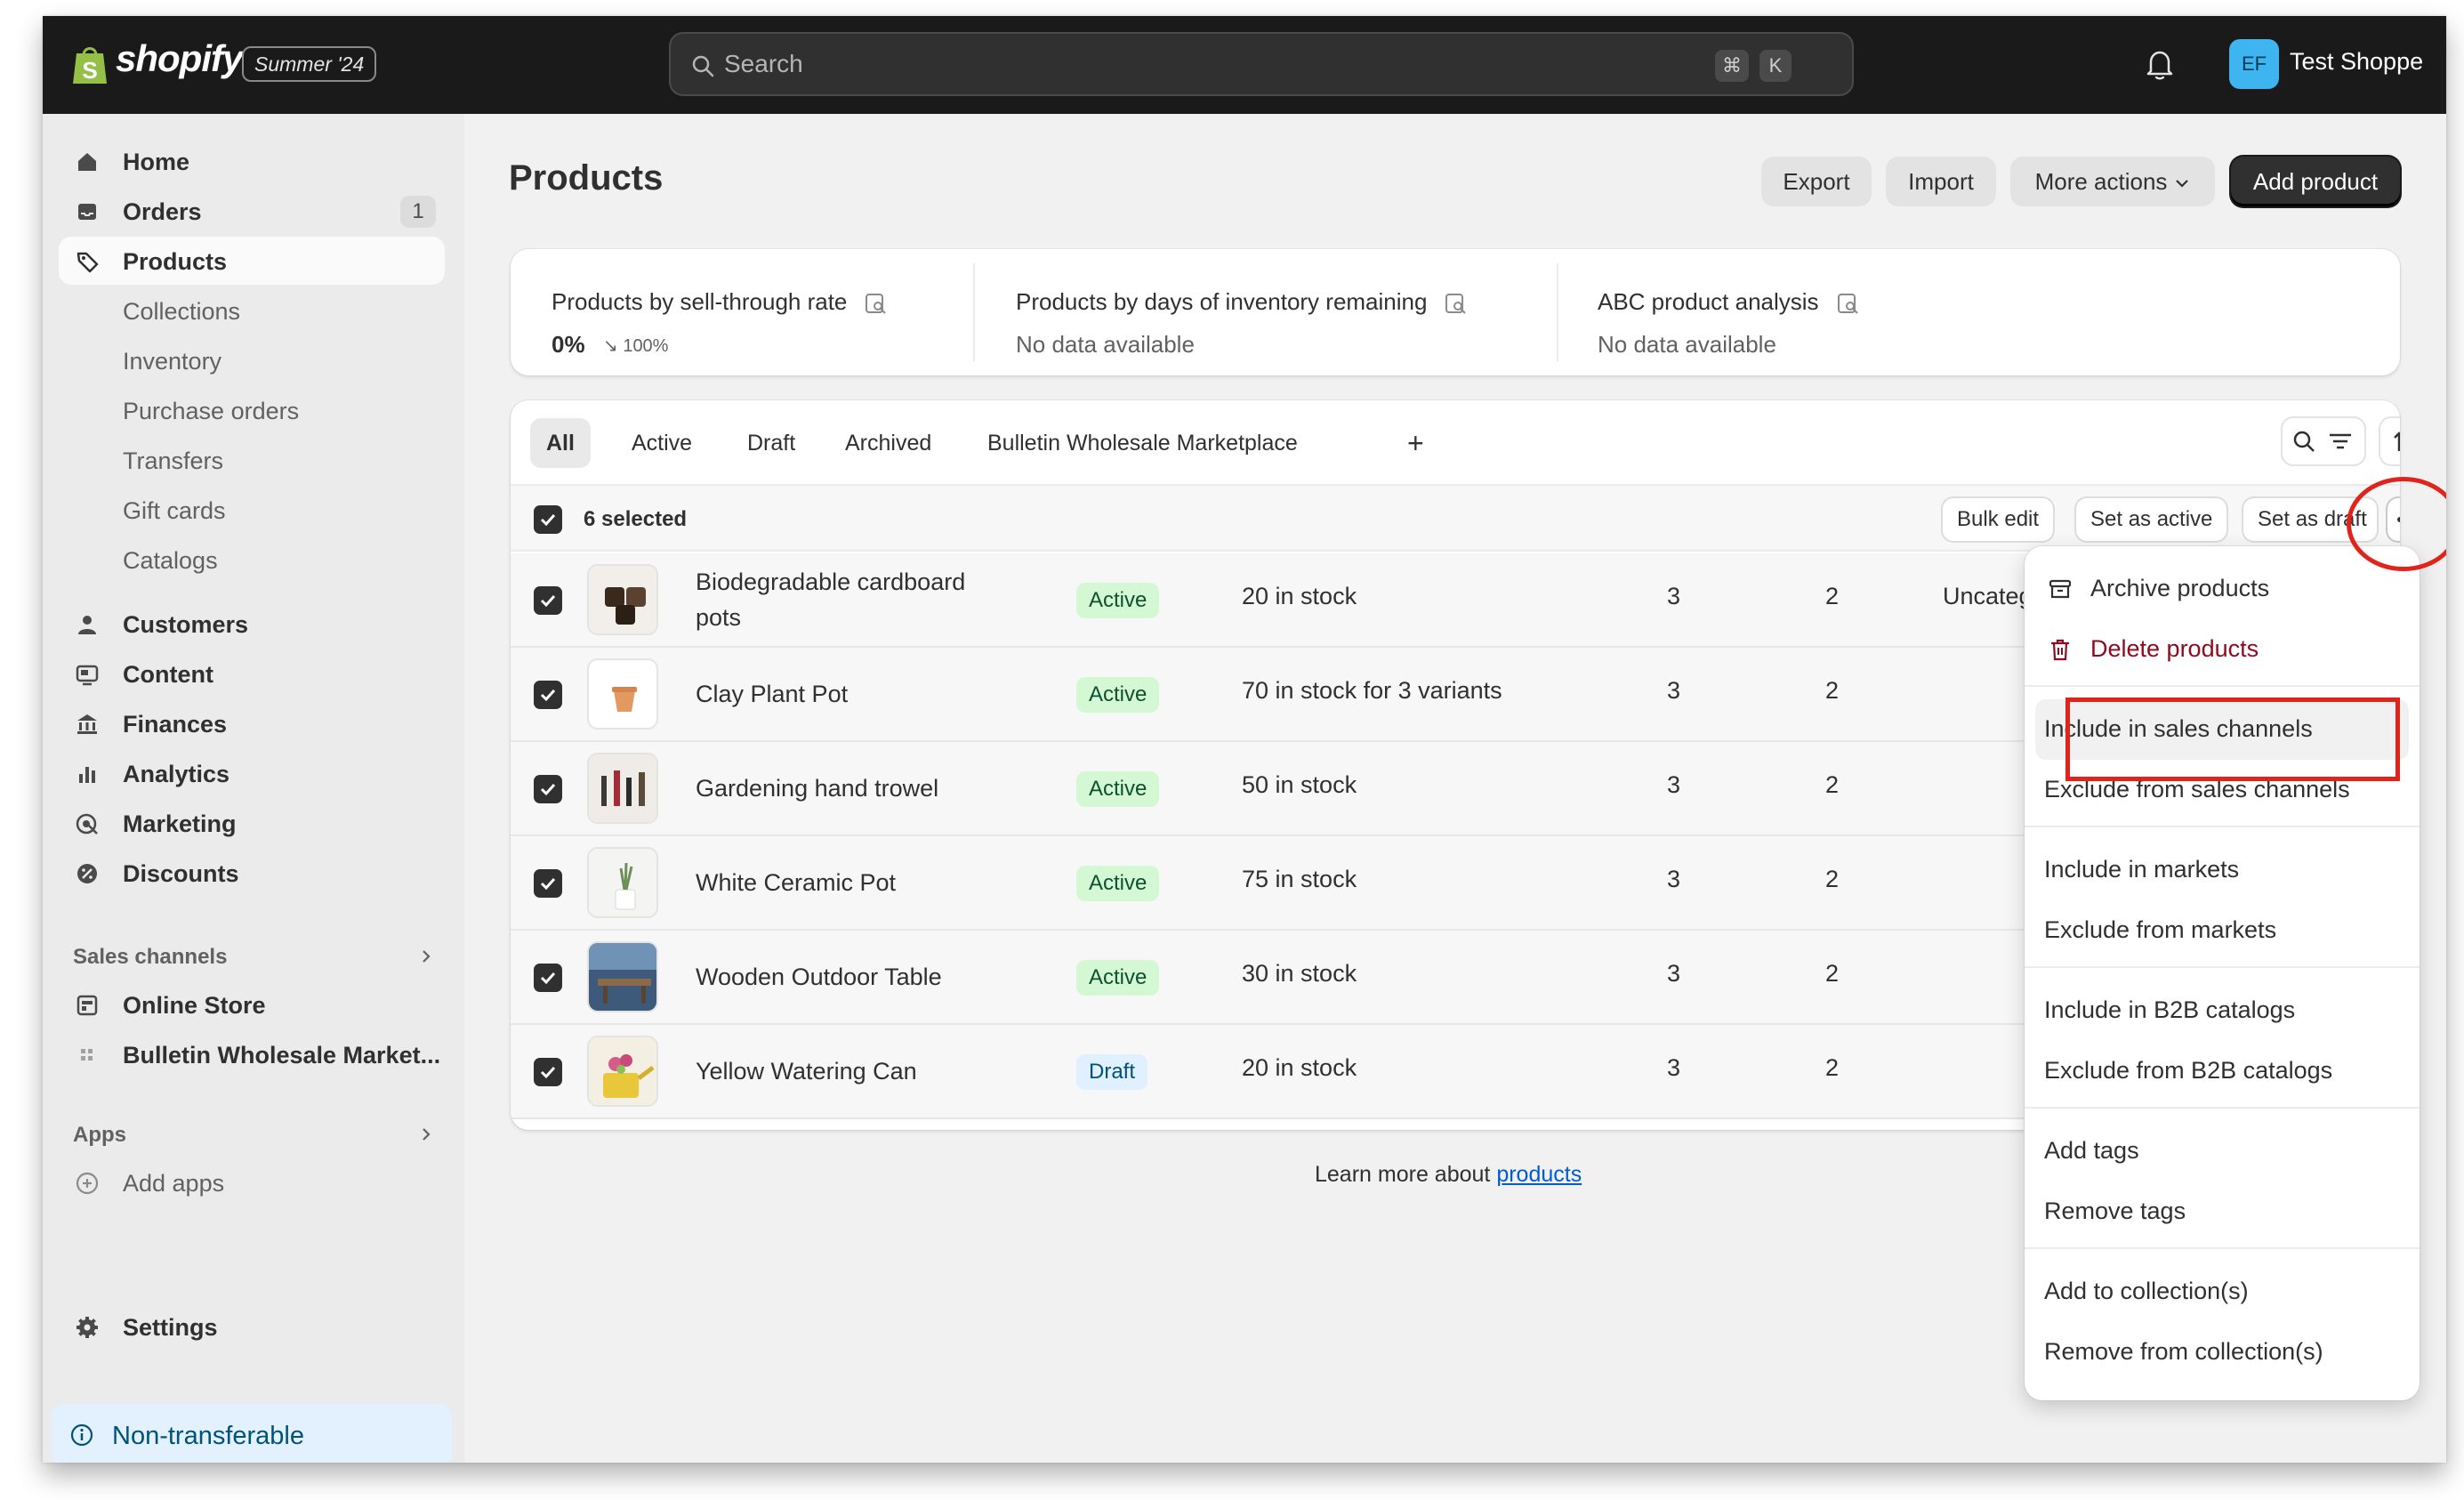 This screenshot has width=2464, height=1500. Describe the element at coordinates (2222, 870) in the screenshot. I see `menu-item-include-markets: Include in markets` at that location.